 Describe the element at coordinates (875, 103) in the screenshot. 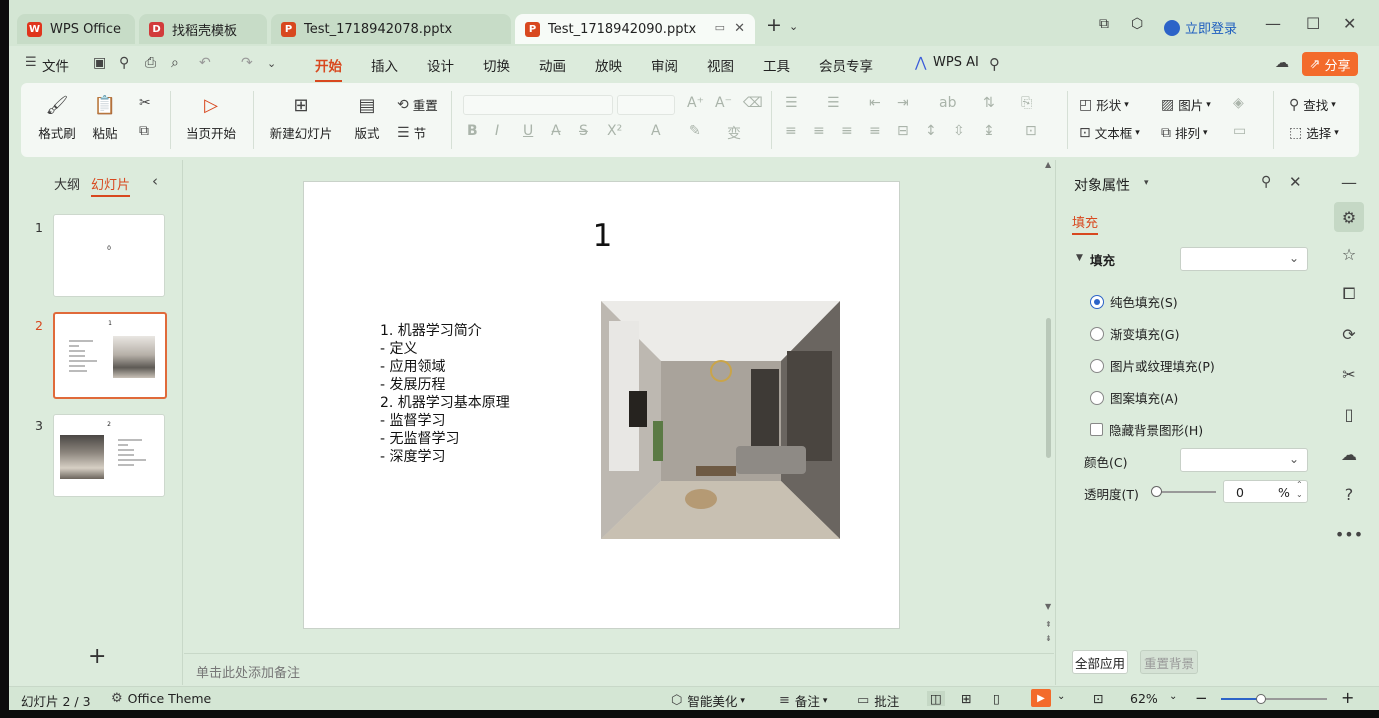

I see `decrease-indent-icon: ⇤` at that location.